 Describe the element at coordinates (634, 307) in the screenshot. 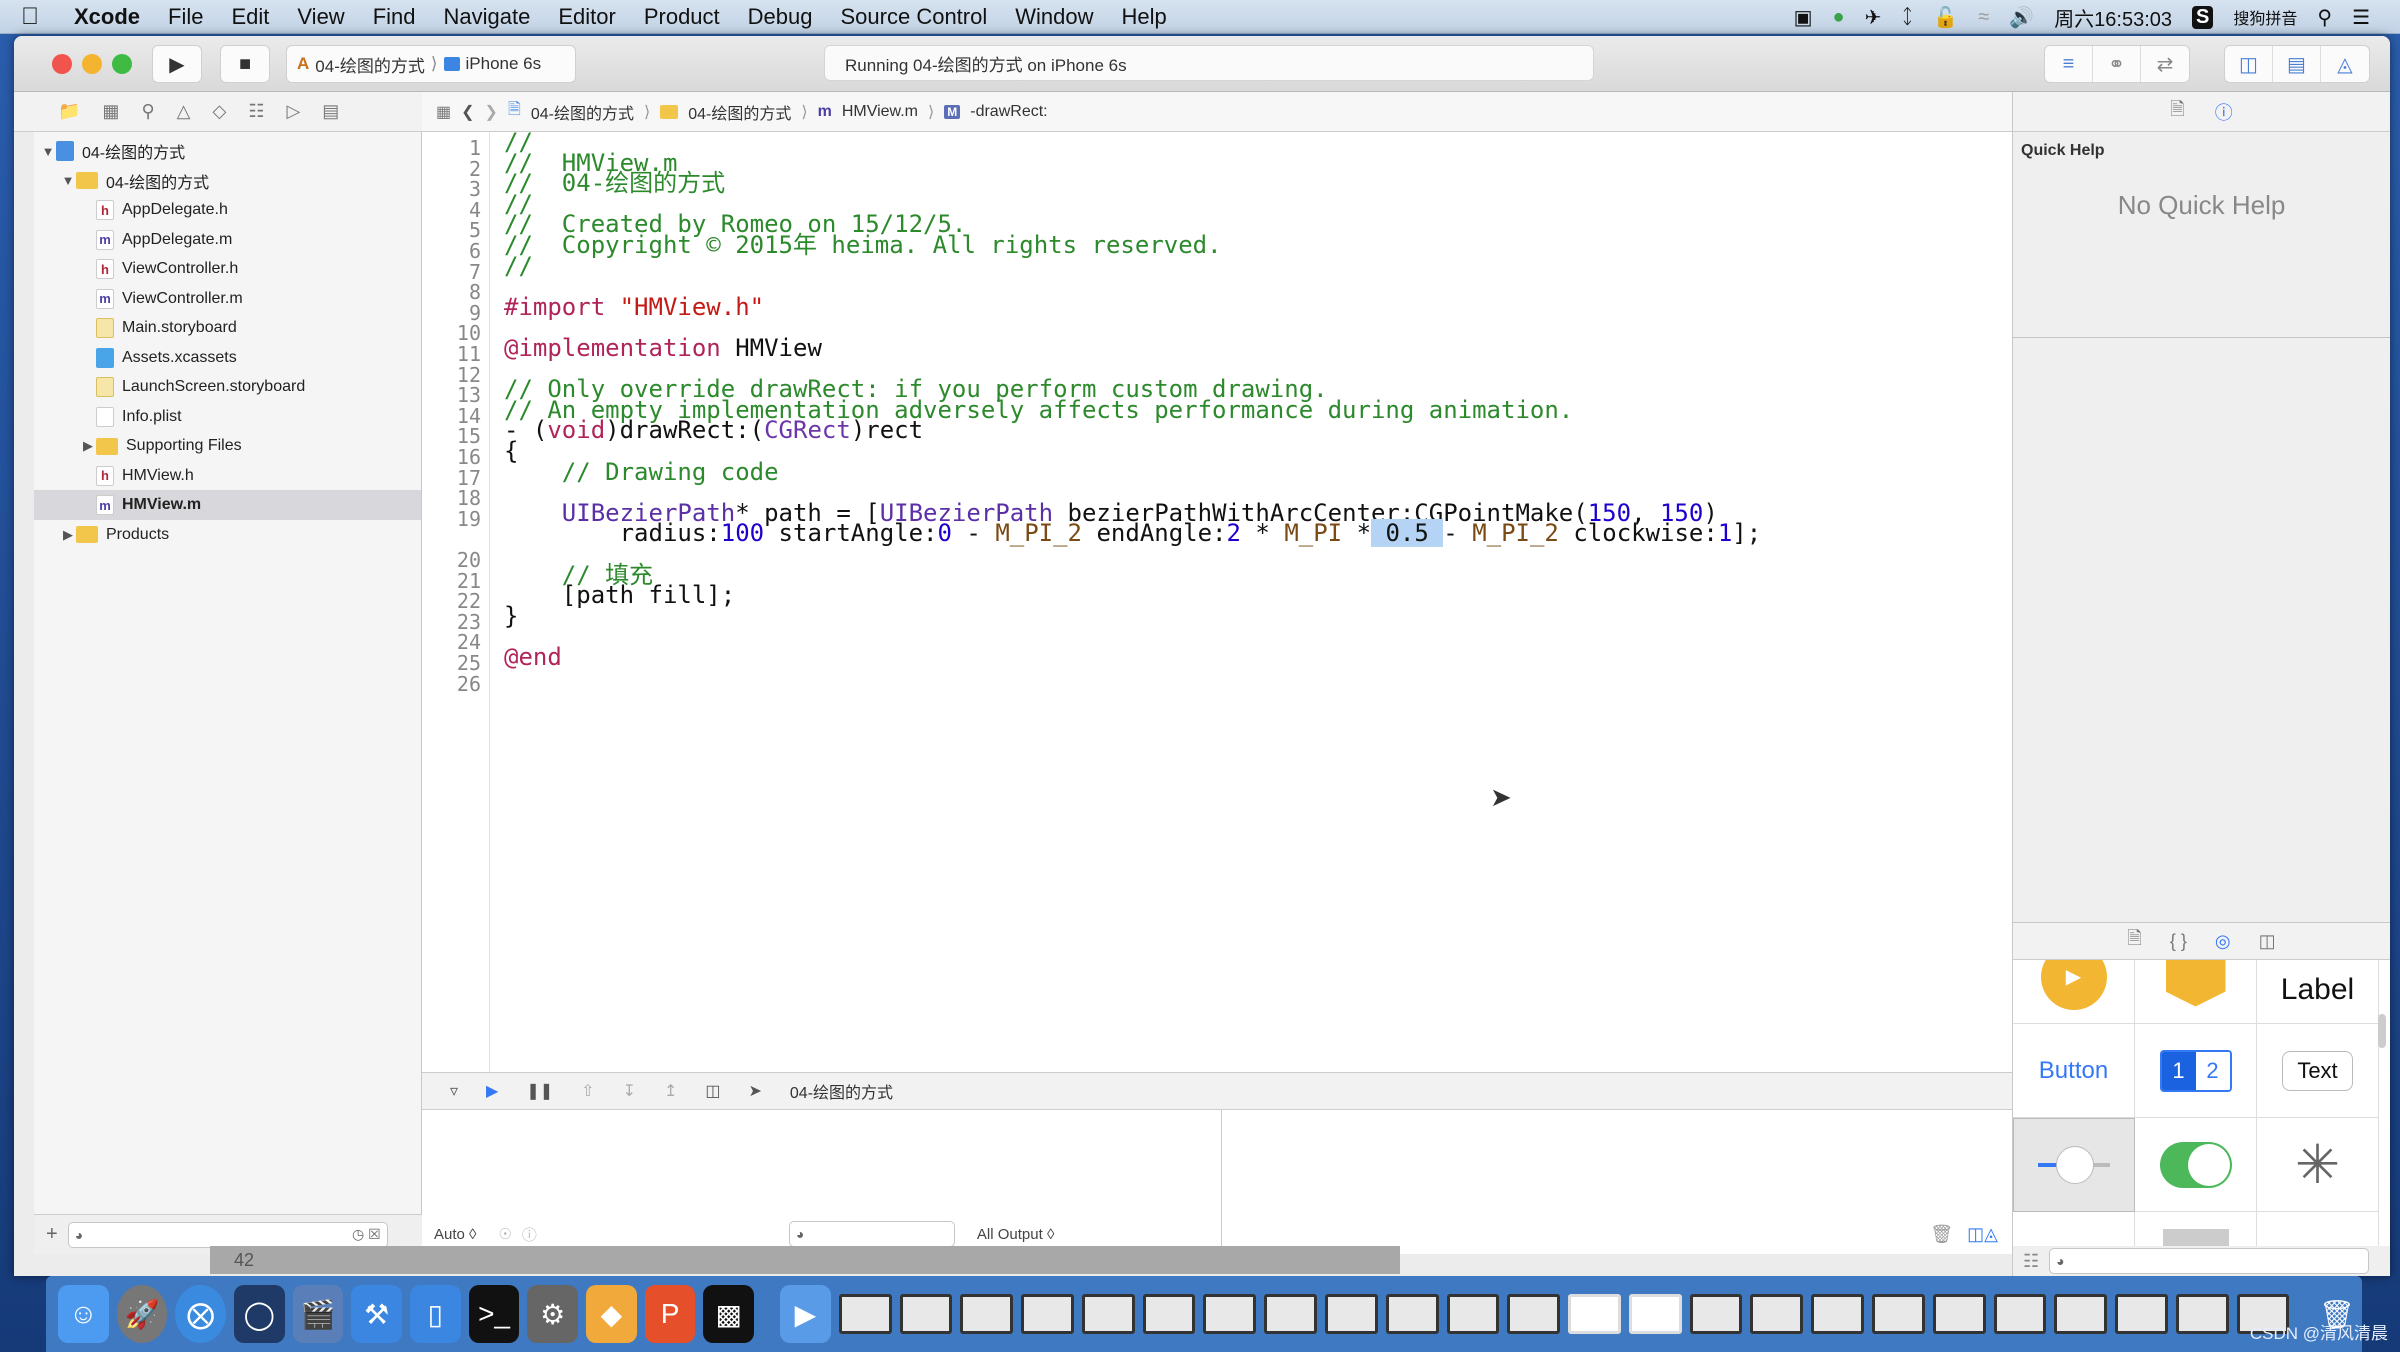

I see `code-line: #import "HMView.h"` at that location.